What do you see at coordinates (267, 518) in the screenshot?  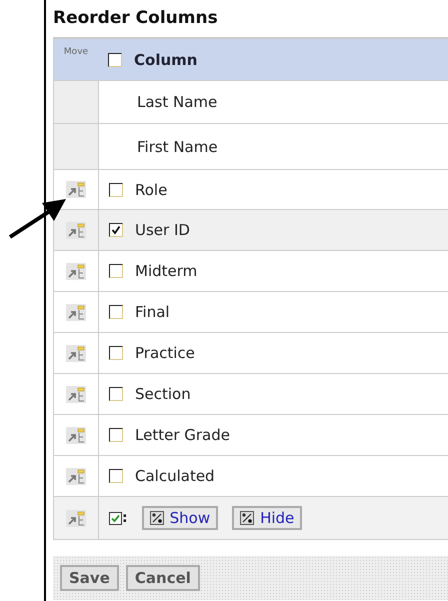 I see `hide-button: Hide` at bounding box center [267, 518].